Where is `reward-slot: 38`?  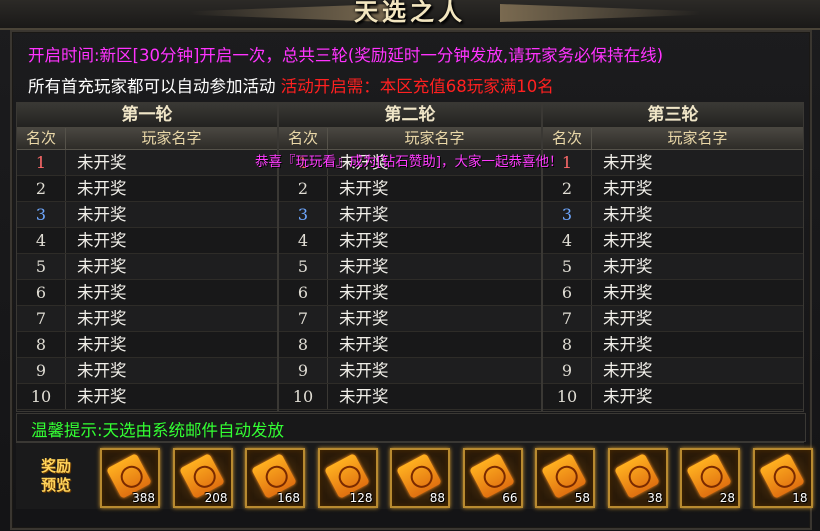
reward-slot: 38 is located at coordinates (637, 478).